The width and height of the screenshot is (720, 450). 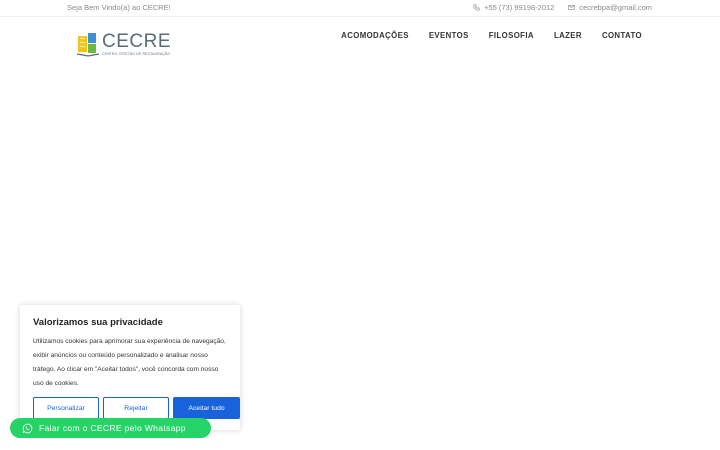 What do you see at coordinates (375, 35) in the screenshot?
I see `nav-item-acomodacoes: ACOMODAÇÕES` at bounding box center [375, 35].